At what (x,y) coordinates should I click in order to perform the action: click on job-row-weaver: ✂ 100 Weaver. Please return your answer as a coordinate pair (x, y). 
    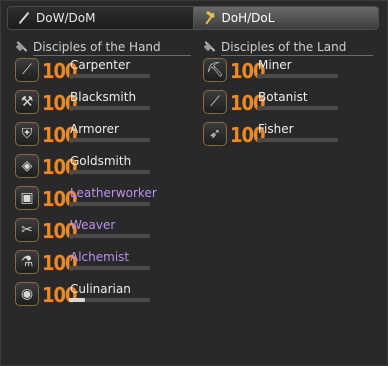
    Looking at the image, I should click on (100, 233).